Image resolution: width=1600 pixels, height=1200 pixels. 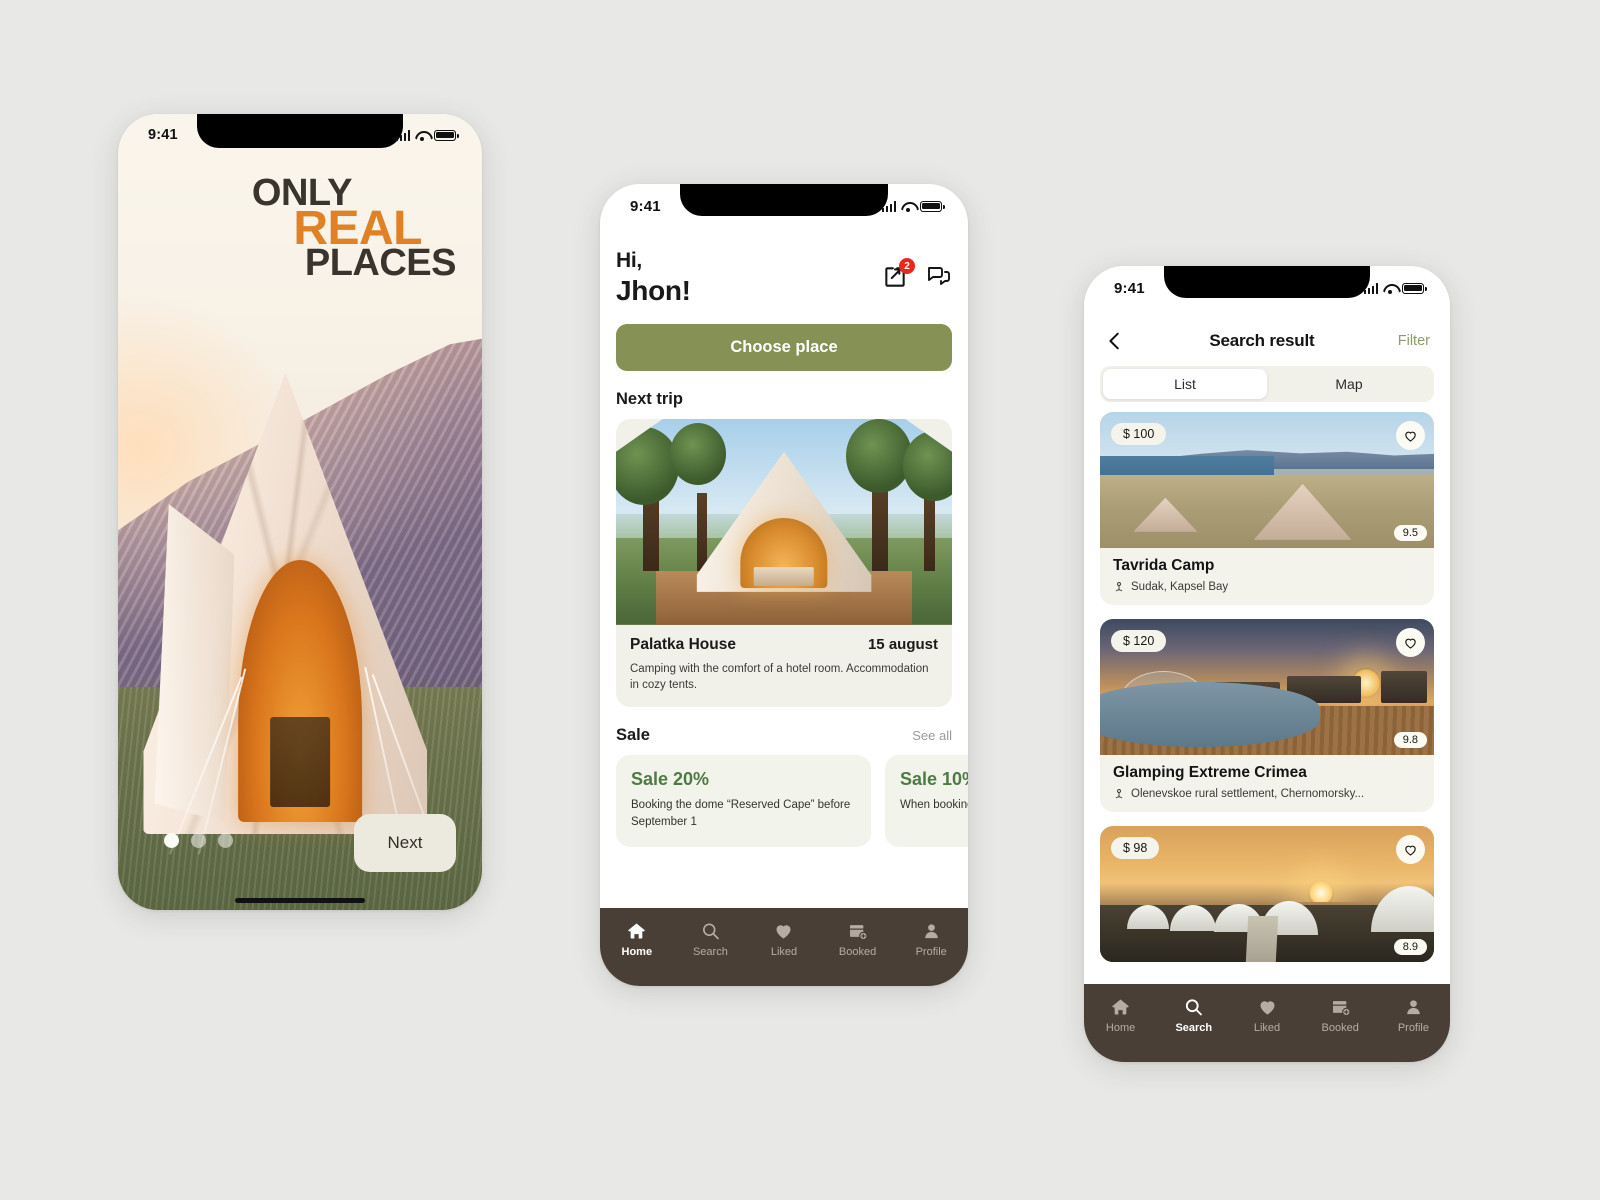 I want to click on pagination-dots, so click(x=198, y=840).